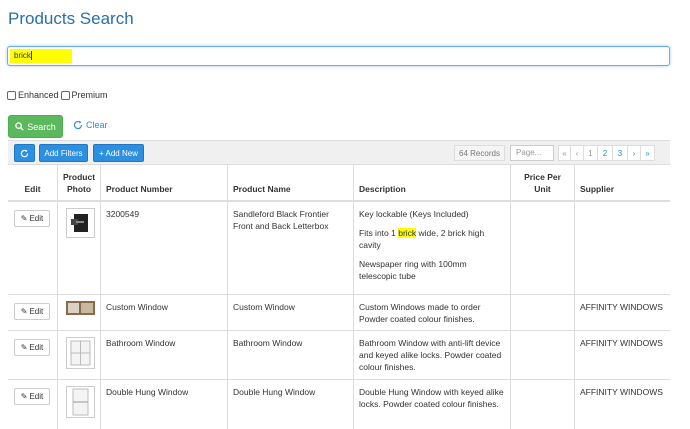 Image resolution: width=690 pixels, height=429 pixels. Describe the element at coordinates (290, 182) in the screenshot. I see `col-product-name: Product Name` at that location.